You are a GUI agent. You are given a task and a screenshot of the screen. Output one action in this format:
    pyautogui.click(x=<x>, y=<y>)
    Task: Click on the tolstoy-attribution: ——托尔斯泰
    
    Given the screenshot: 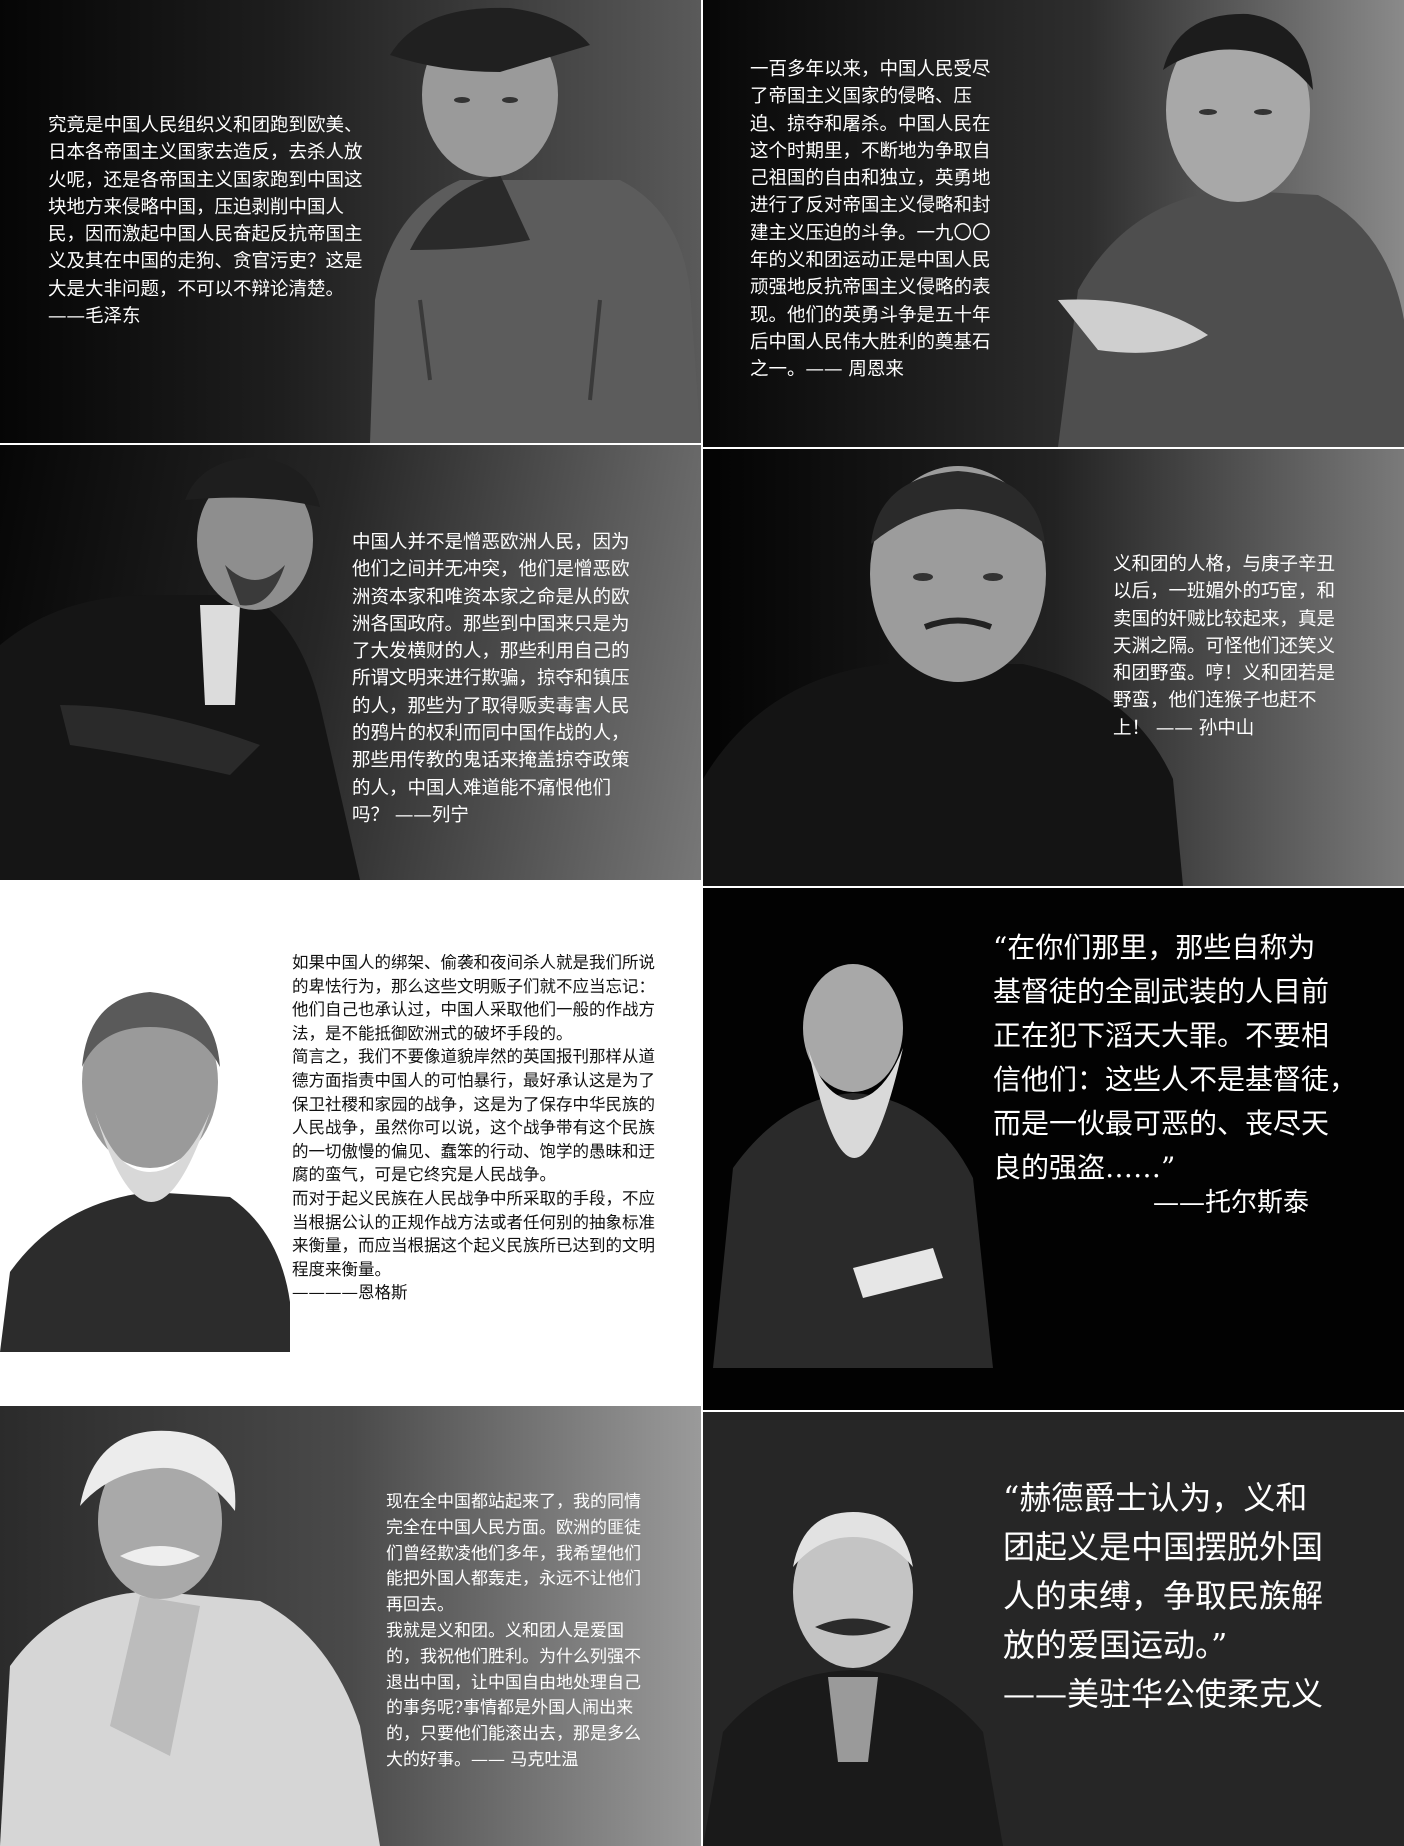 What is the action you would take?
    pyautogui.click(x=1231, y=1203)
    